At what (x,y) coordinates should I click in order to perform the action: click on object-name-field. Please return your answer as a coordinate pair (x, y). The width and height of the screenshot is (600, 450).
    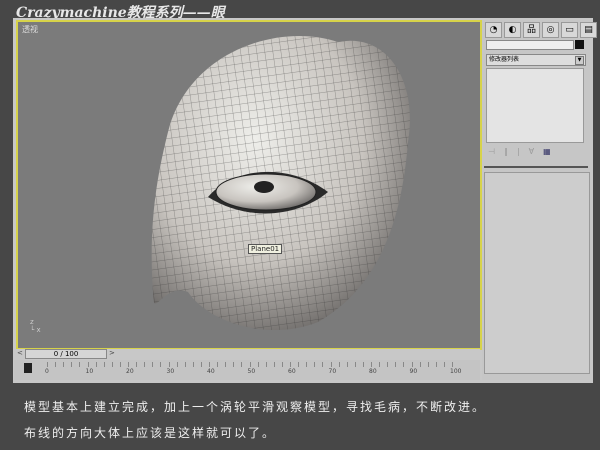
    Looking at the image, I should click on (530, 45).